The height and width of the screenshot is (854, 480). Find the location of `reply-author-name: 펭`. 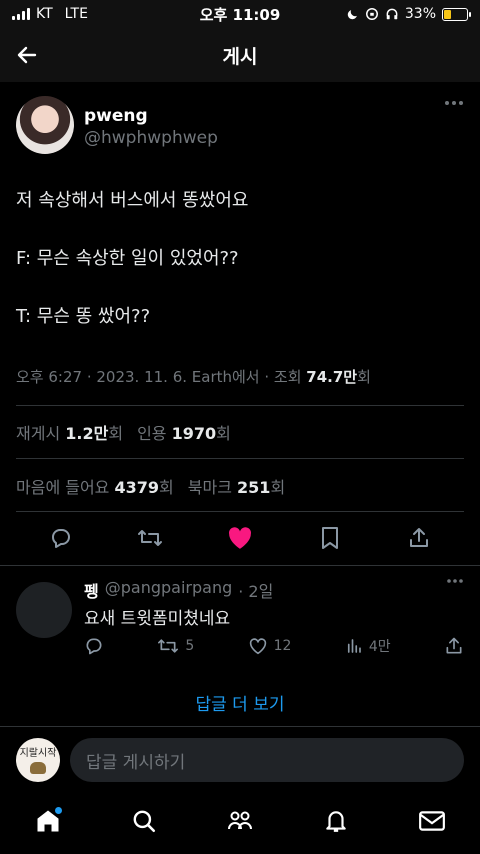

reply-author-name: 펭 is located at coordinates (91, 590).